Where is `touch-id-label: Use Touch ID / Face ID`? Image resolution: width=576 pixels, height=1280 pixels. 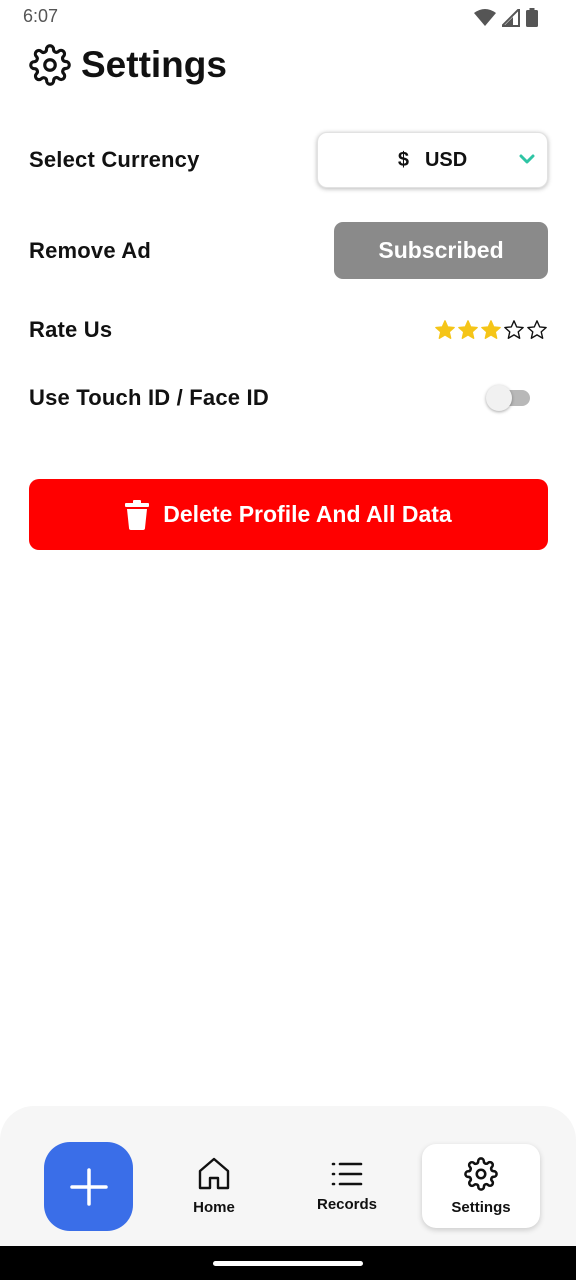 touch-id-label: Use Touch ID / Face ID is located at coordinates (149, 397).